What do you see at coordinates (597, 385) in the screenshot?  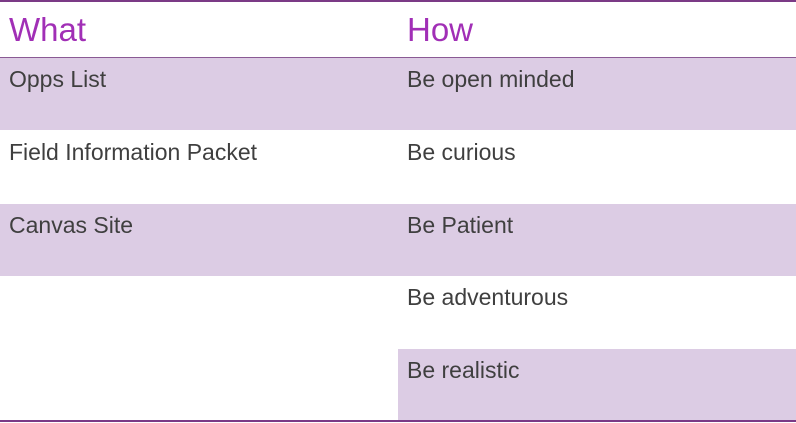 I see `how-cell: Be realistic` at bounding box center [597, 385].